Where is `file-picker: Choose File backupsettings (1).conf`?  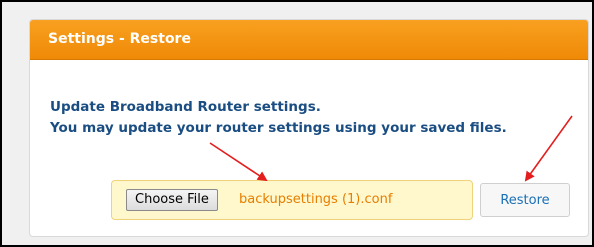 file-picker: Choose File backupsettings (1).conf is located at coordinates (292, 200).